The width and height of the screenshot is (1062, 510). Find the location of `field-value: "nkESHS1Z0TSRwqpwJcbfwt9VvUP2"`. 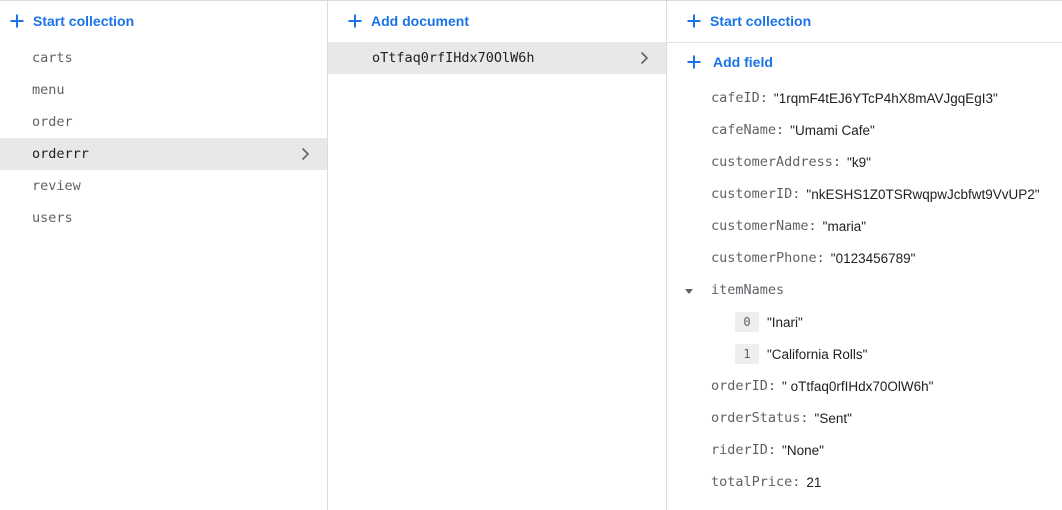

field-value: "nkESHS1Z0TSRwqpwJcbfwt9VvUP2" is located at coordinates (923, 194).